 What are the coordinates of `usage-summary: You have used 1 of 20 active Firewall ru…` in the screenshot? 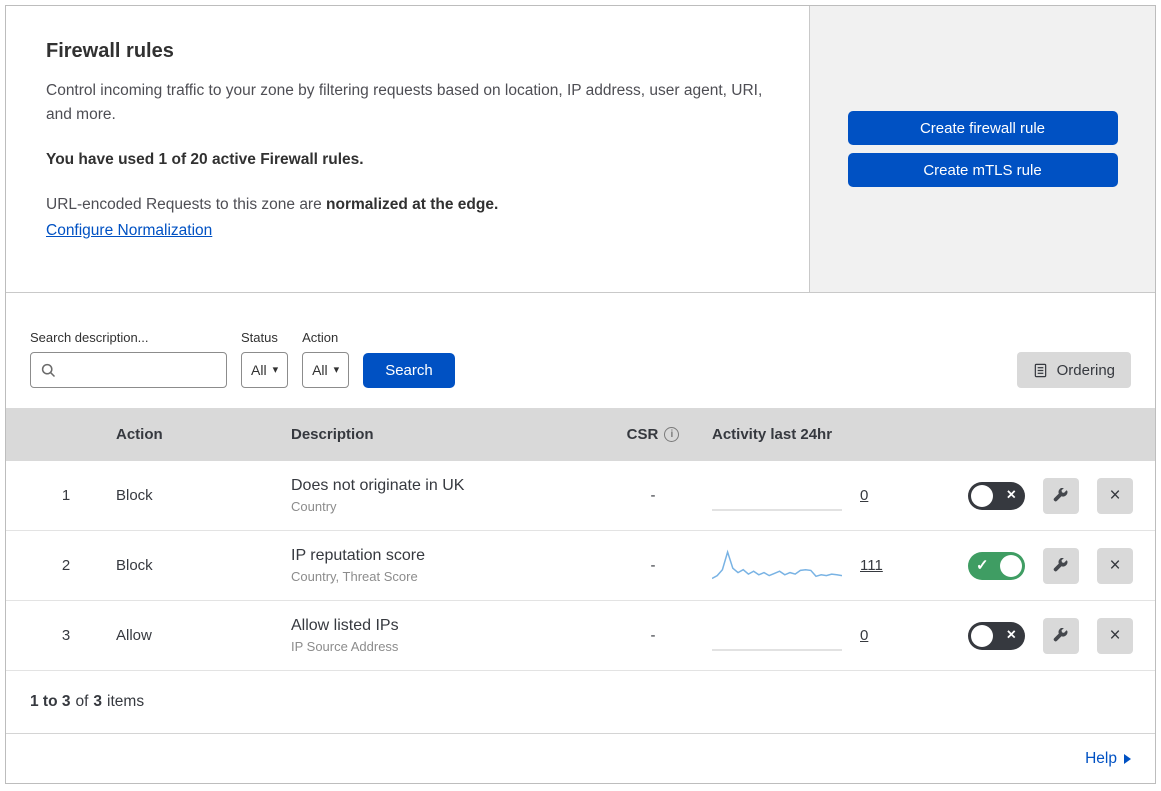 It's located at (205, 160).